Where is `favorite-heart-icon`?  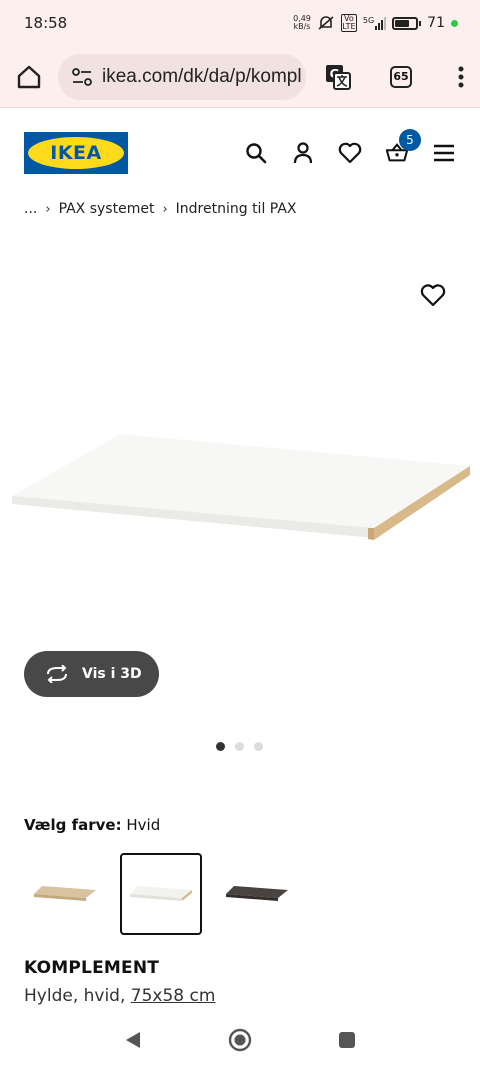
favorite-heart-icon is located at coordinates (433, 296).